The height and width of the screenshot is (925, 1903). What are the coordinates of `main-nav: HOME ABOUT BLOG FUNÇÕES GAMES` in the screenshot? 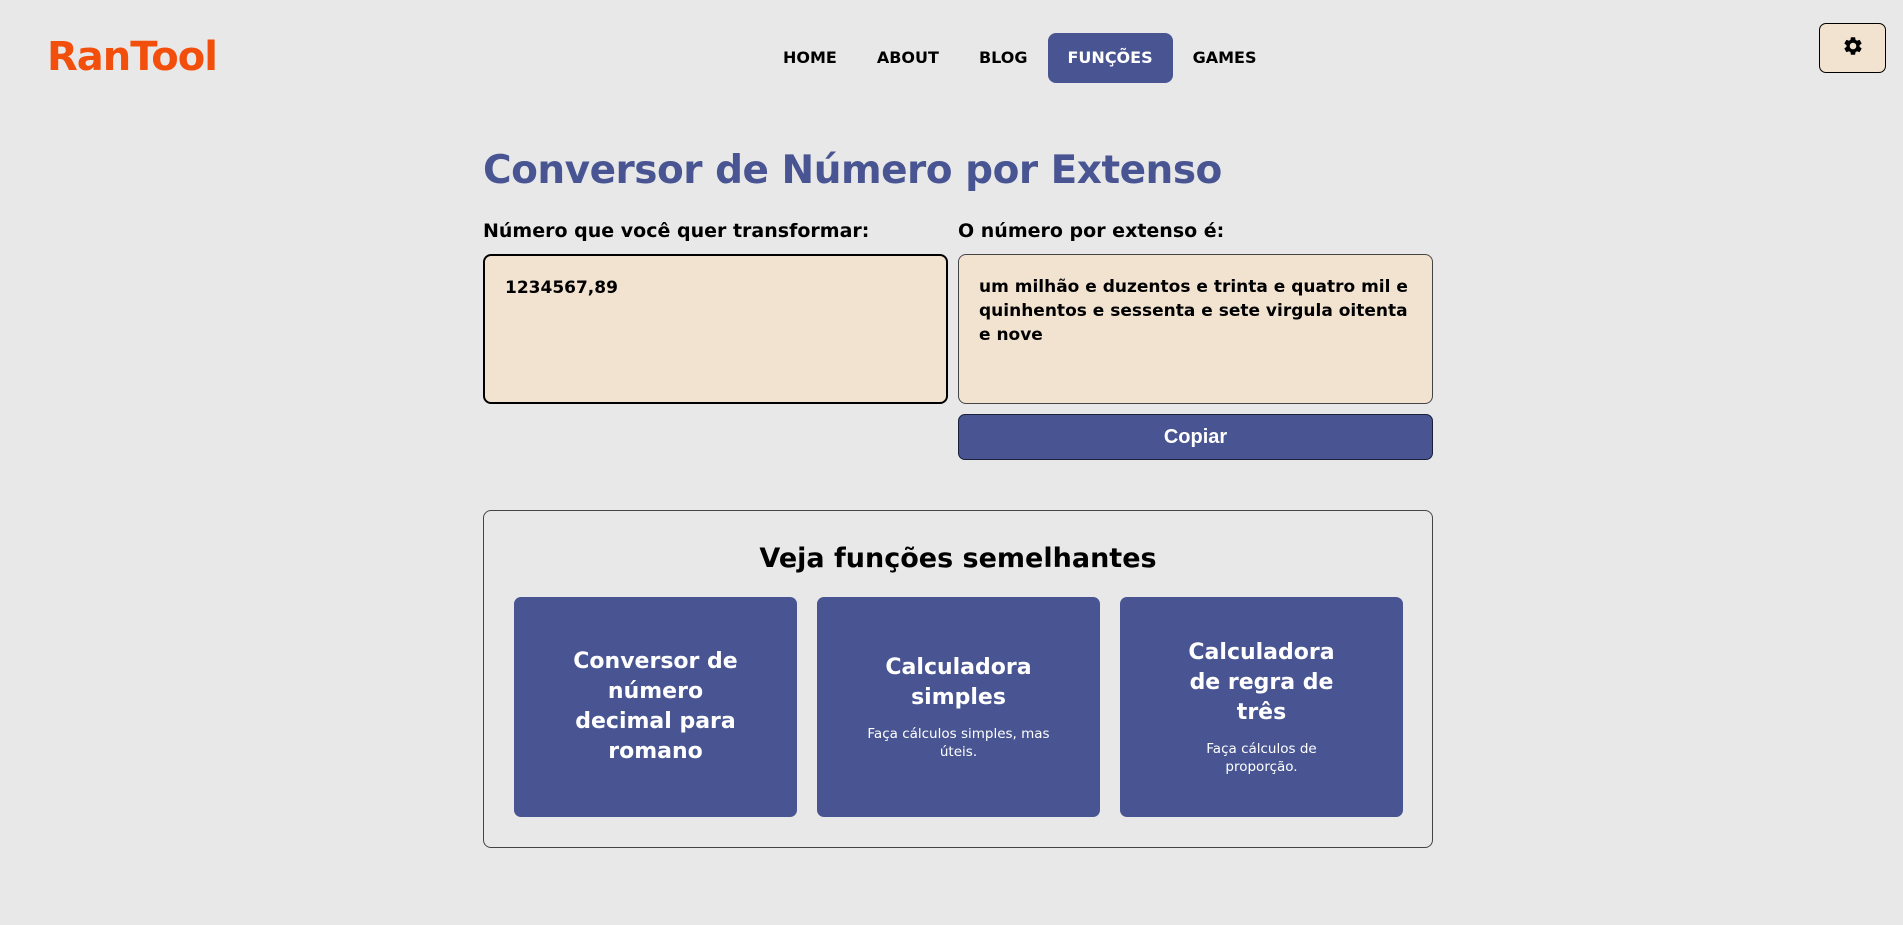 It's located at (1020, 58).